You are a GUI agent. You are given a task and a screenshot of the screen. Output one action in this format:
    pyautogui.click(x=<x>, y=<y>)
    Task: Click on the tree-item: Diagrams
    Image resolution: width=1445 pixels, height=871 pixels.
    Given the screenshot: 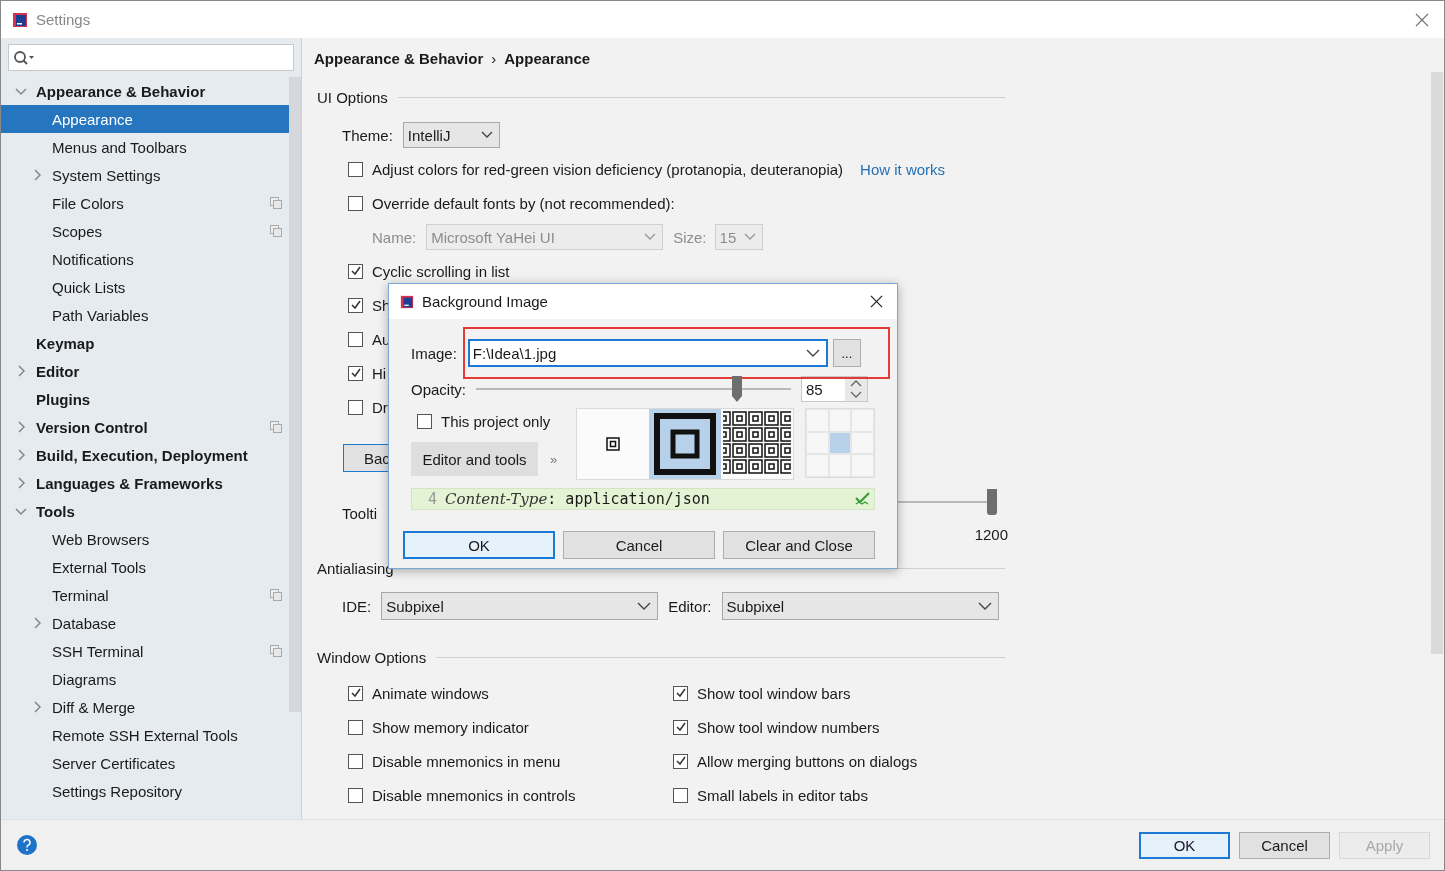 What is the action you would take?
    pyautogui.click(x=145, y=679)
    